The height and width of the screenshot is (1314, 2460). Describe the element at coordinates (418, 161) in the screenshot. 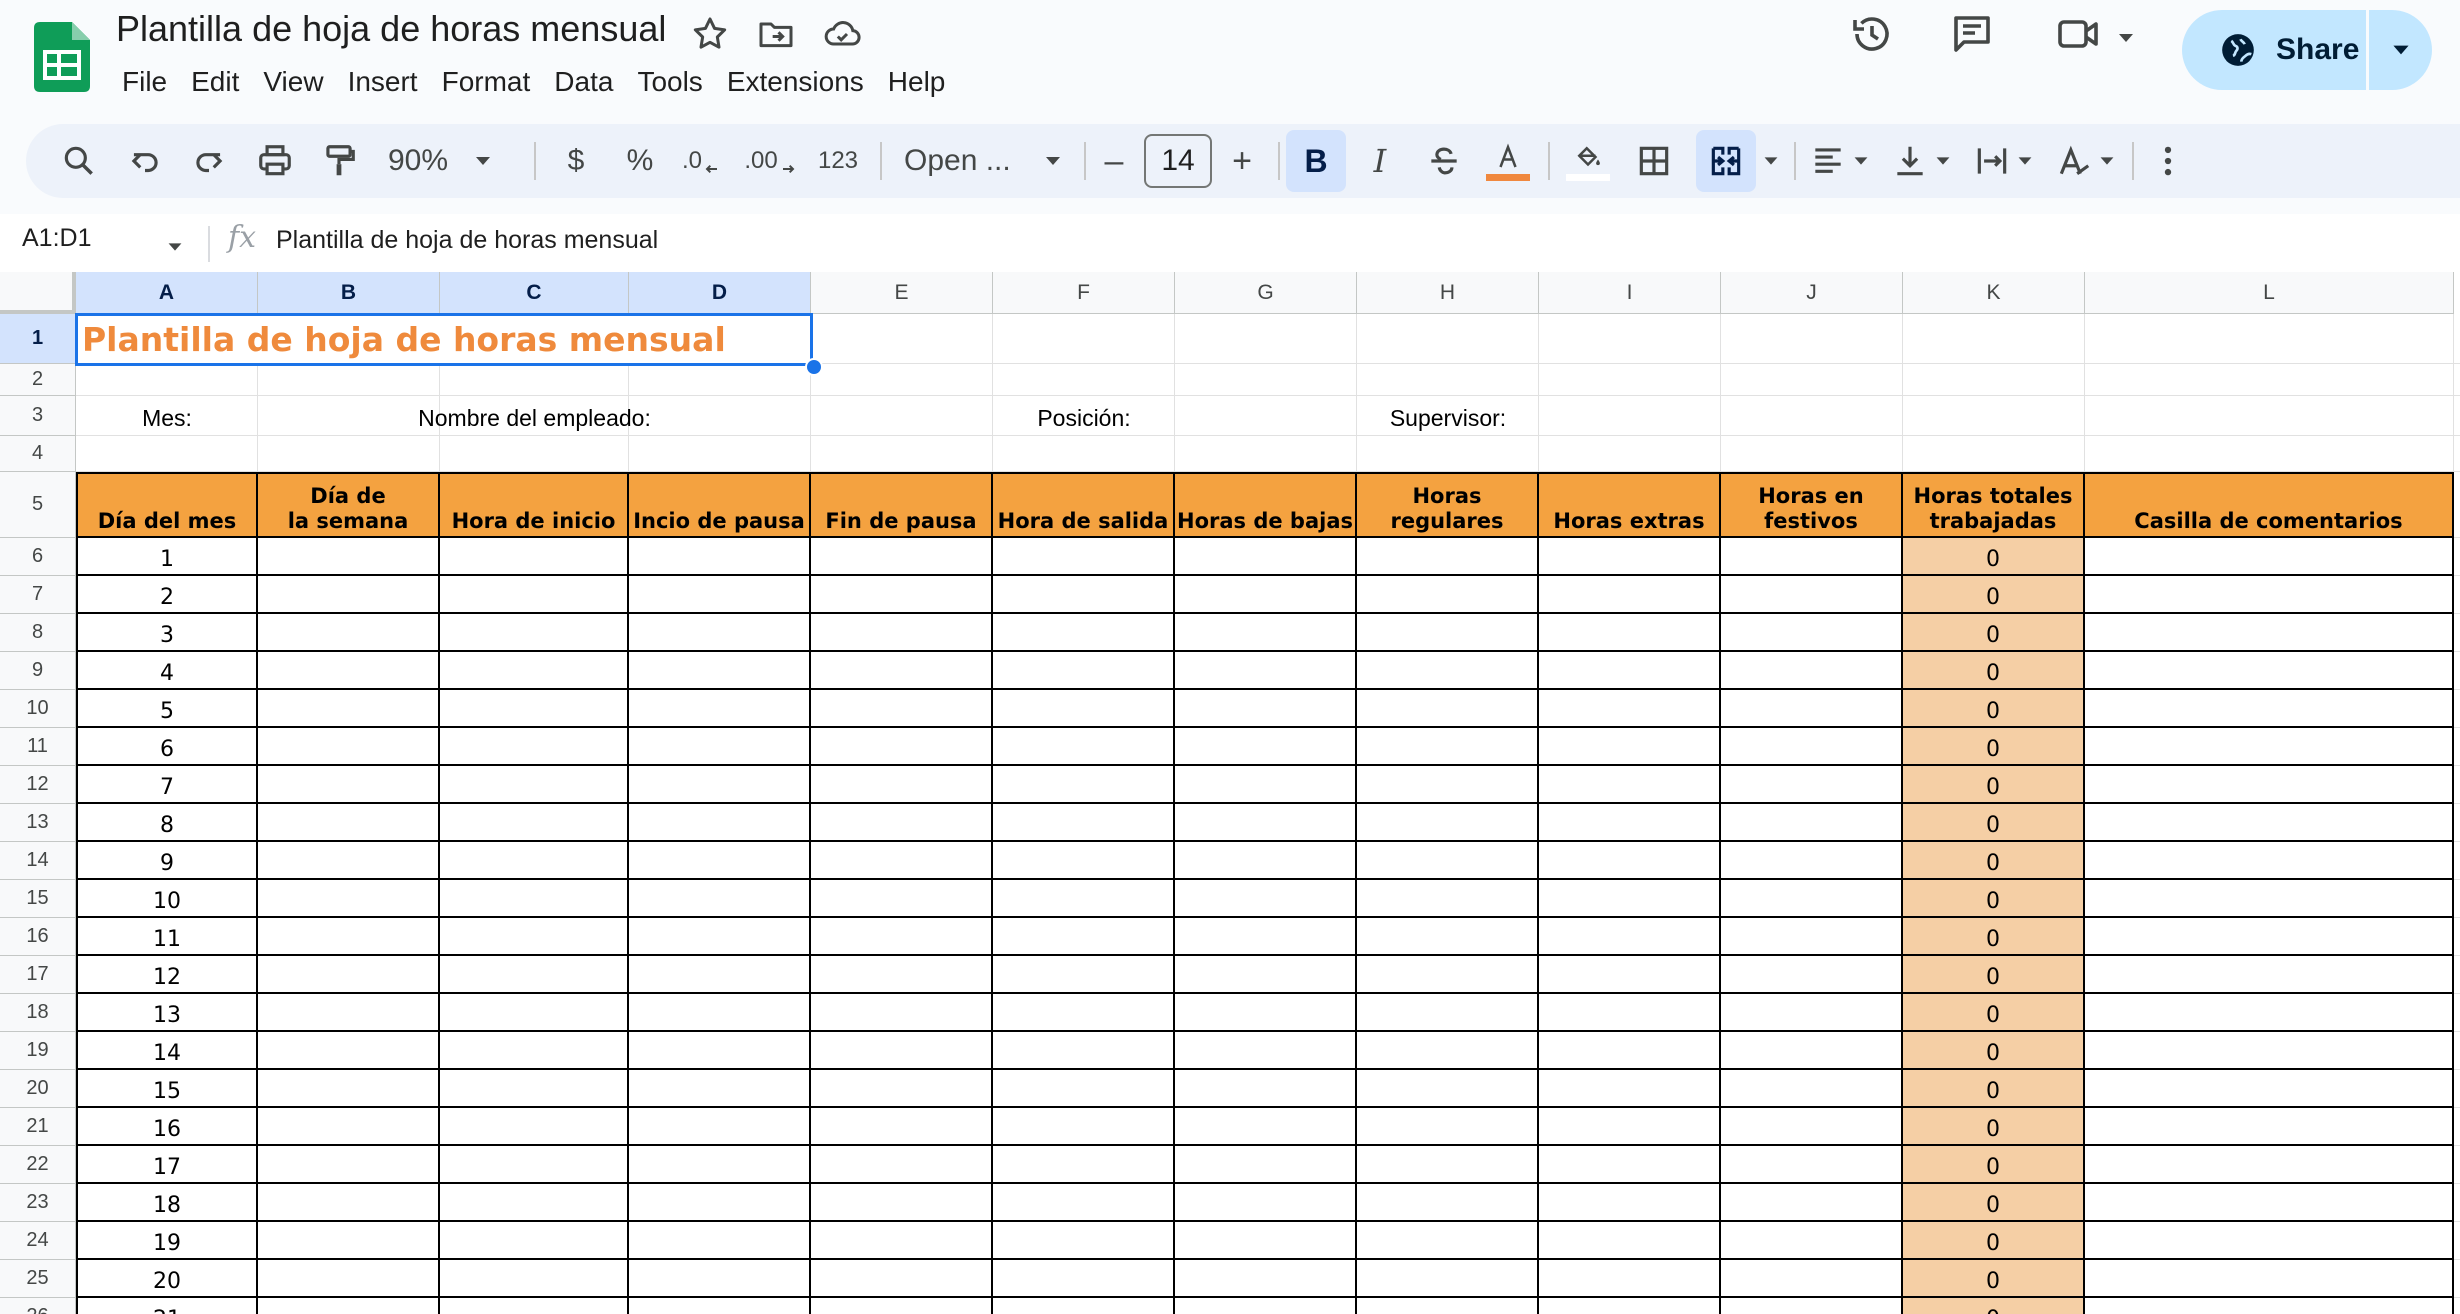

I see `zoom-select: 90%` at that location.